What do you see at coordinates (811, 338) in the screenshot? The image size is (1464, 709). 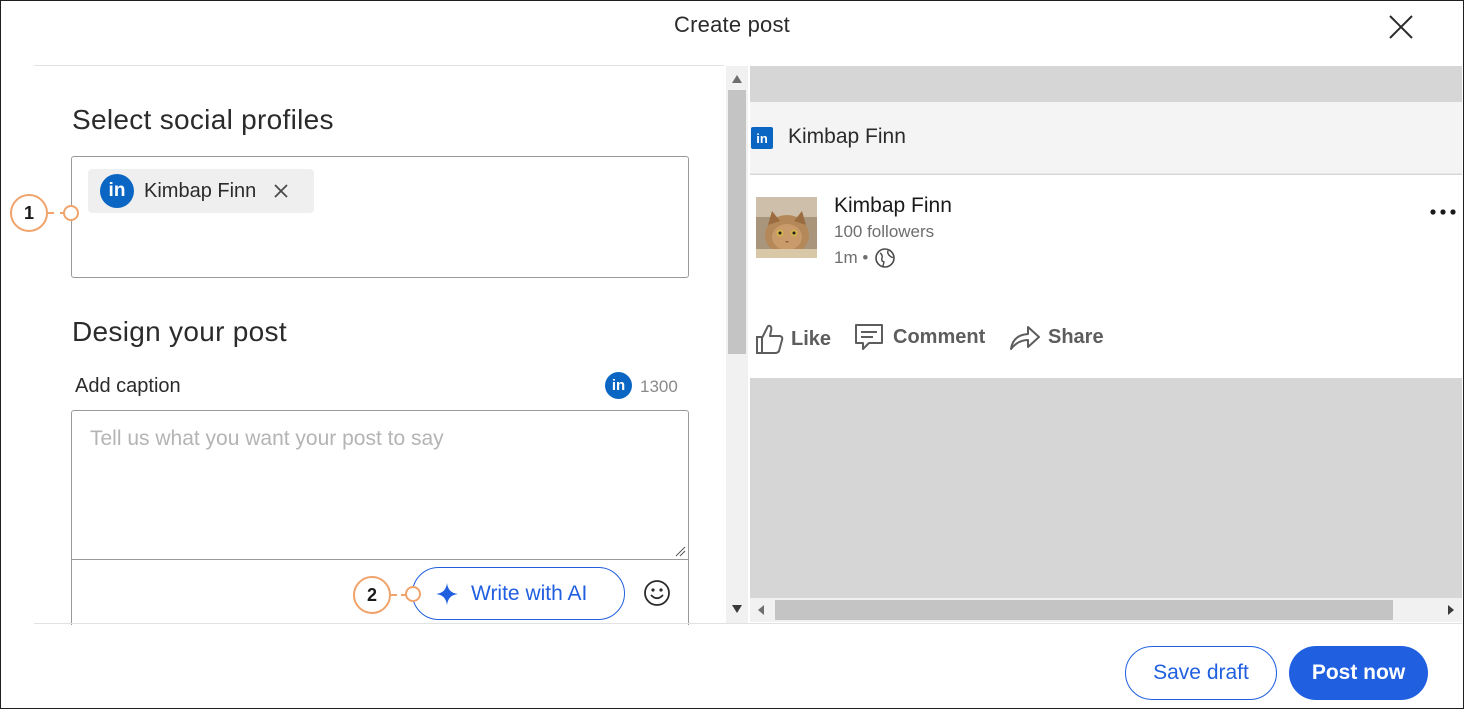 I see `like-label: Like` at bounding box center [811, 338].